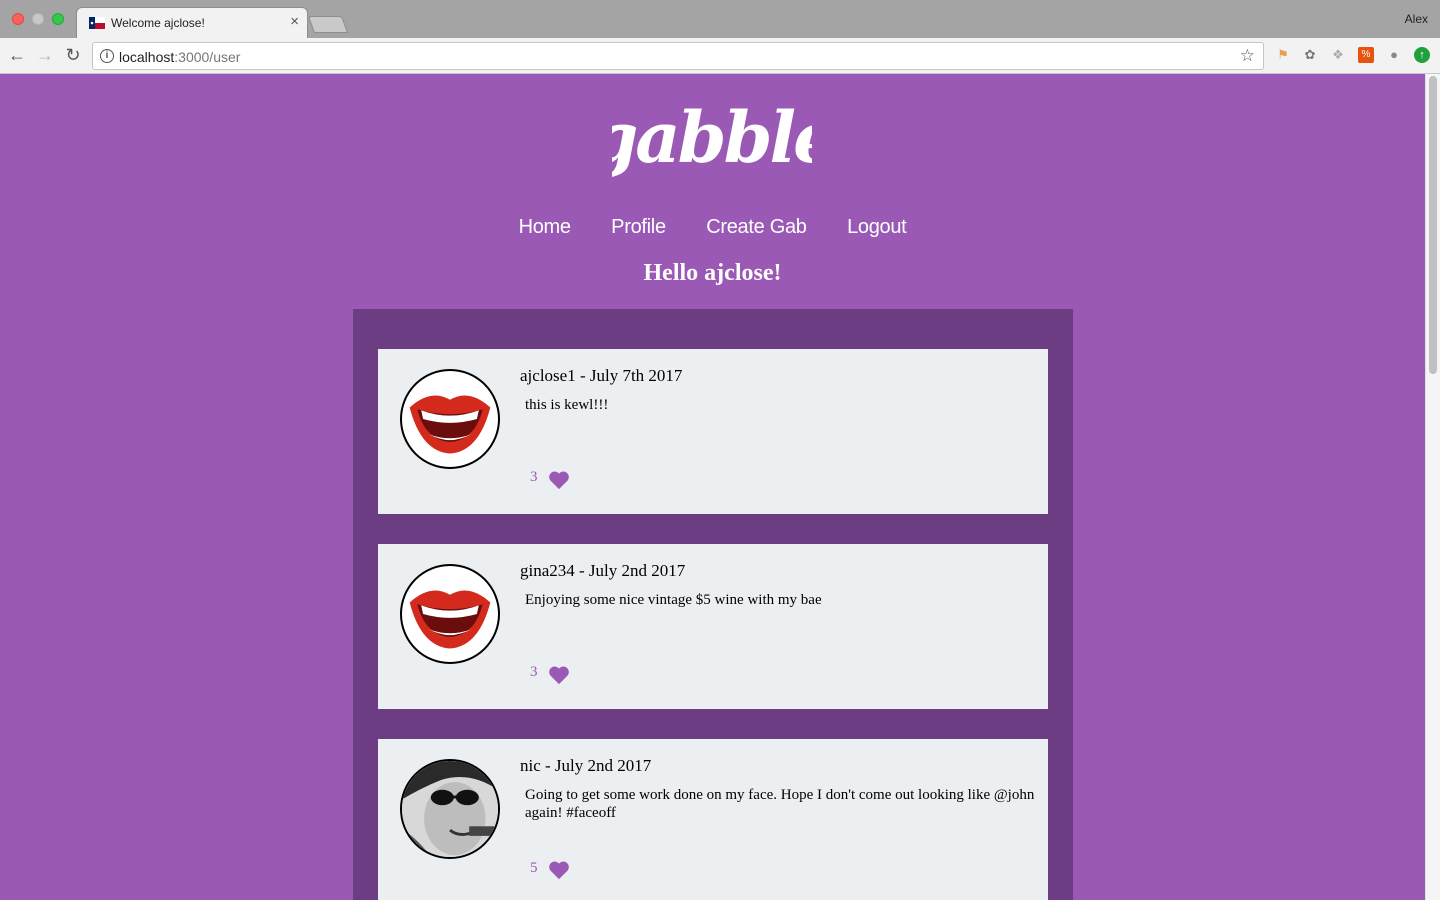 Image resolution: width=1440 pixels, height=900 pixels. Describe the element at coordinates (1416, 19) in the screenshot. I see `profile-name: Alex` at that location.